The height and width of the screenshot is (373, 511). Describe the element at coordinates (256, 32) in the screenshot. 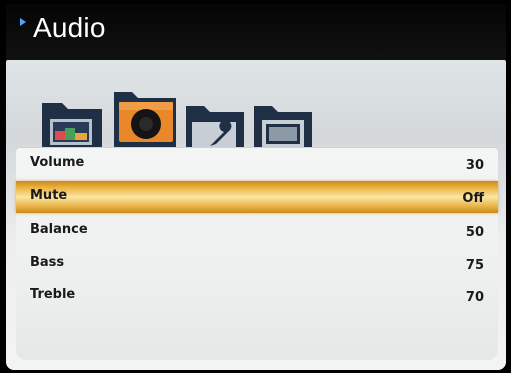

I see `header-bar: Audio` at that location.